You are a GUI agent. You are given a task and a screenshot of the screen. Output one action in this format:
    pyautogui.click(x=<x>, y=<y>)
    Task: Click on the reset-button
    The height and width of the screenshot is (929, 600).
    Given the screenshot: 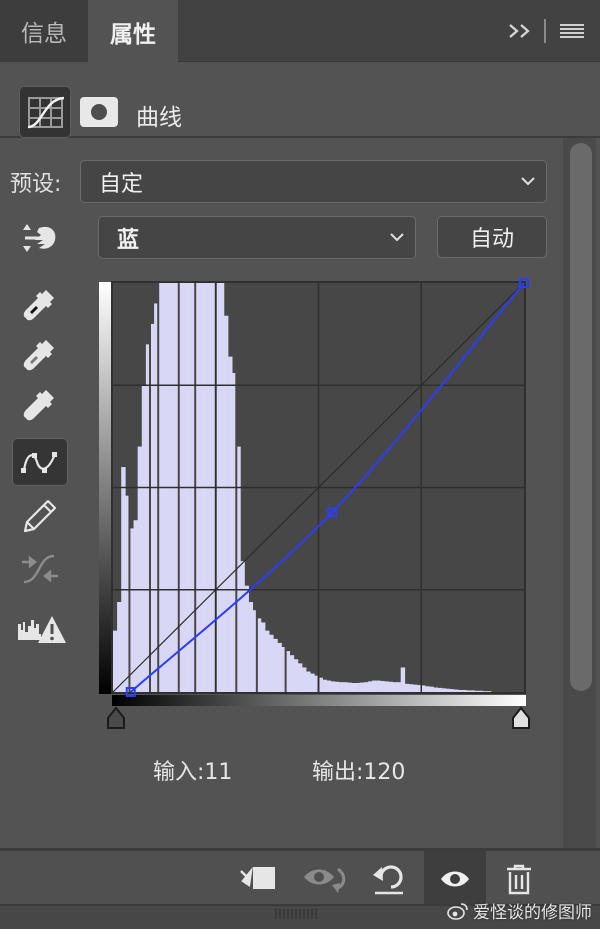 What is the action you would take?
    pyautogui.click(x=389, y=879)
    